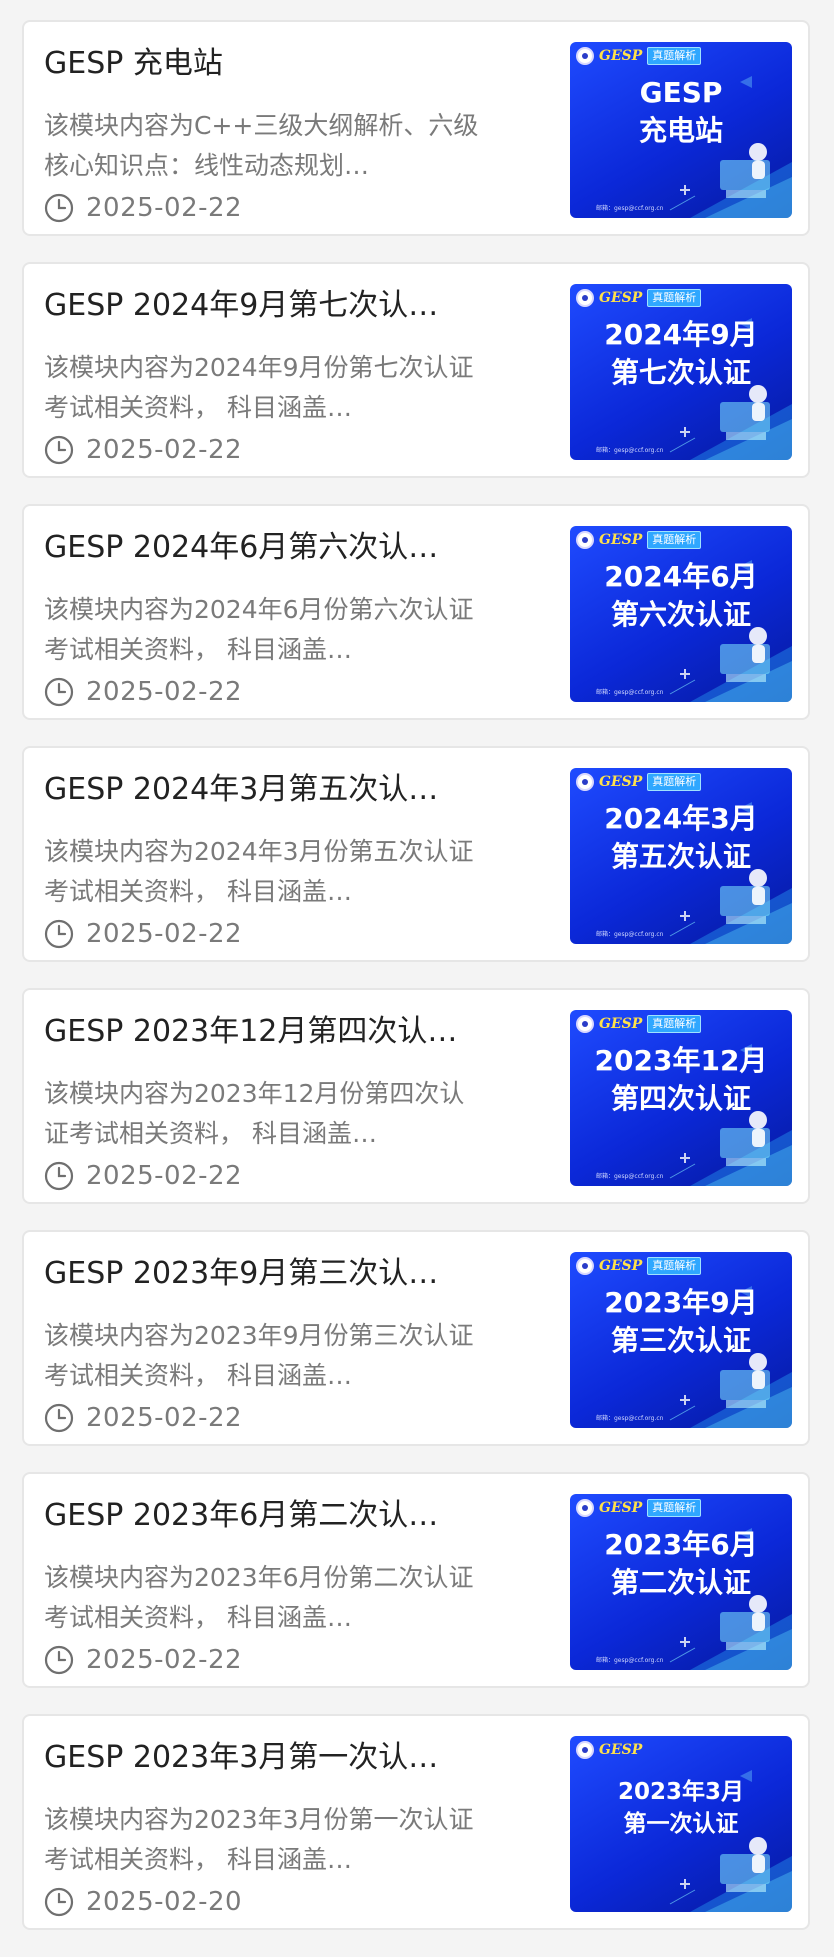 The image size is (834, 1957). I want to click on card-thumbnail: GESP 真题解析 2023年12月 第四次认证邮箱：gesp@ccf.org.cn, so click(681, 1098).